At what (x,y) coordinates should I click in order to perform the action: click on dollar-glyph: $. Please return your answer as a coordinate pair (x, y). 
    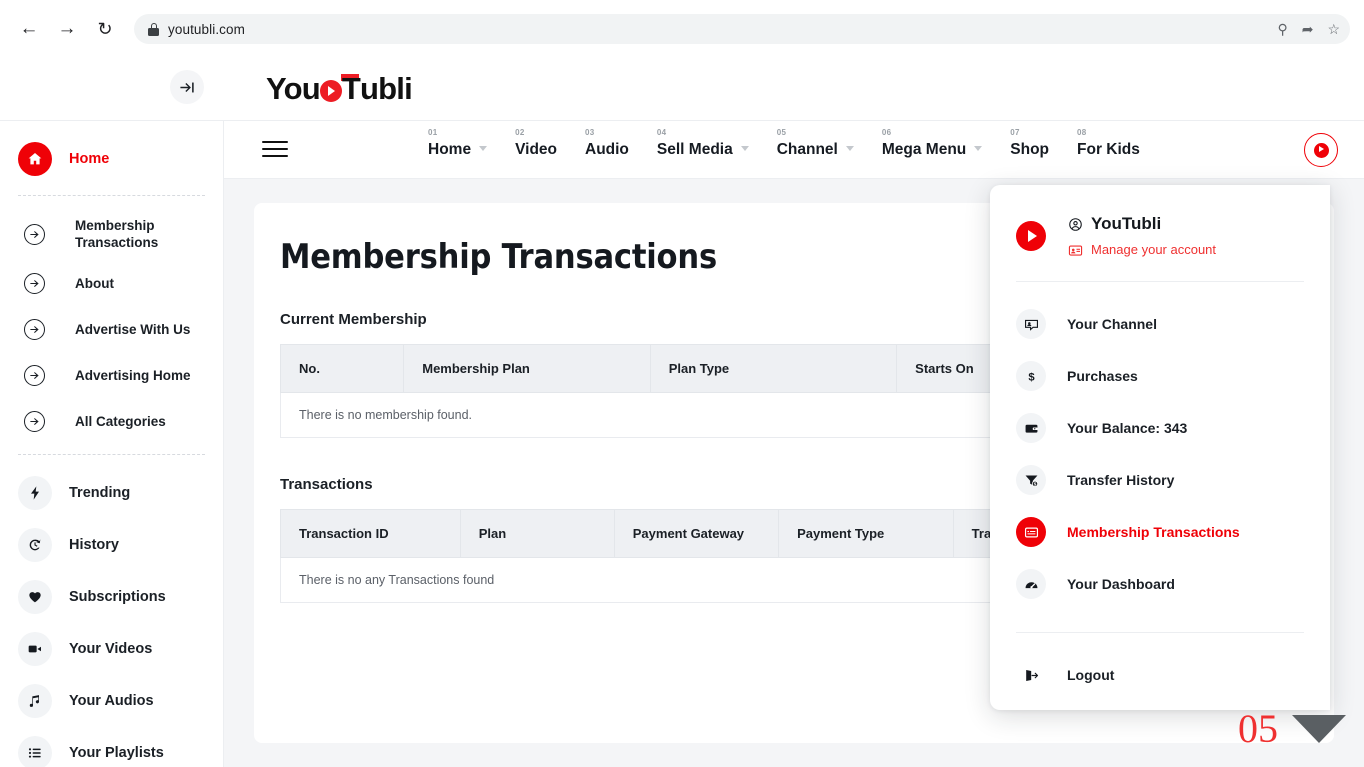
    Looking at the image, I should click on (1031, 377).